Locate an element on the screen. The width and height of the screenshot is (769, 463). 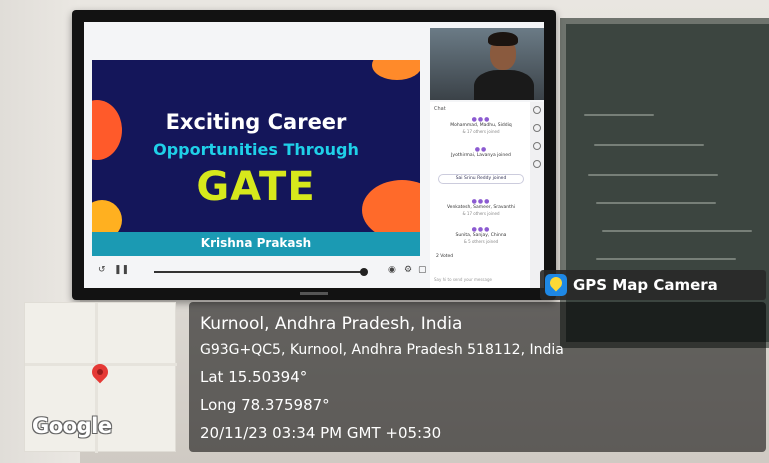
settings-icon: ⚙ is located at coordinates (408, 270).